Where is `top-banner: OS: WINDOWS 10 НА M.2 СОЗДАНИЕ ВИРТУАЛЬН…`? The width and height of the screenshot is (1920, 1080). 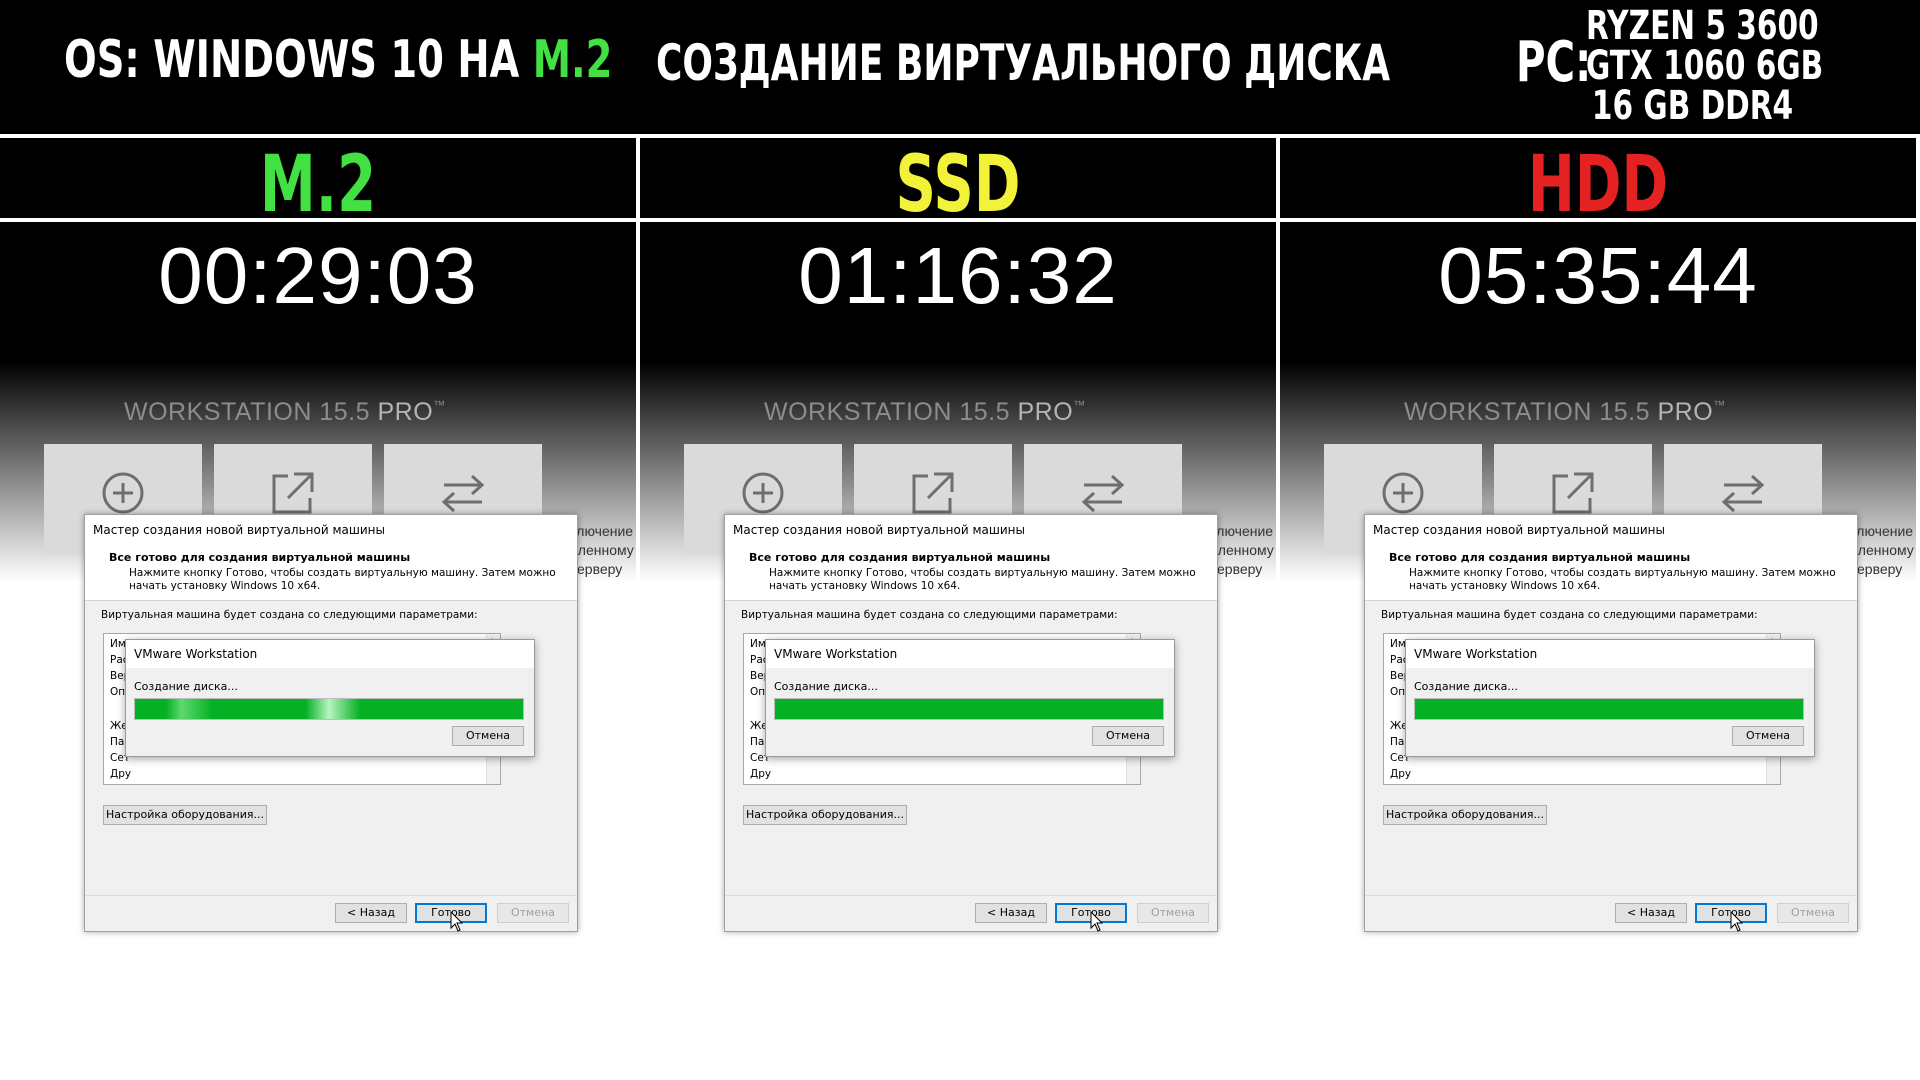
top-banner: OS: WINDOWS 10 НА M.2 СОЗДАНИЕ ВИРТУАЛЬН… is located at coordinates (960, 67).